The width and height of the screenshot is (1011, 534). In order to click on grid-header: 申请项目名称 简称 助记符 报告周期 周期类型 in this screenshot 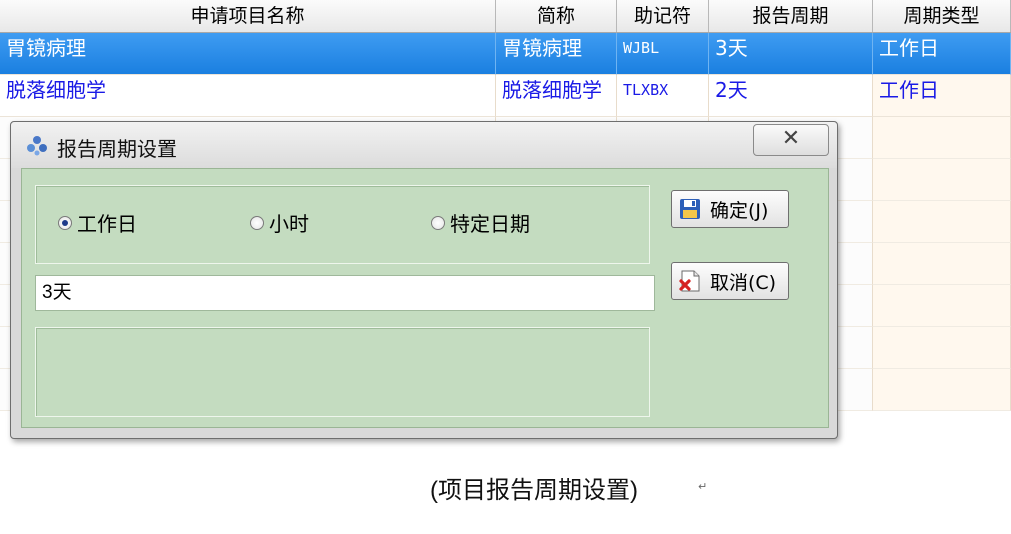, I will do `click(505, 16)`.